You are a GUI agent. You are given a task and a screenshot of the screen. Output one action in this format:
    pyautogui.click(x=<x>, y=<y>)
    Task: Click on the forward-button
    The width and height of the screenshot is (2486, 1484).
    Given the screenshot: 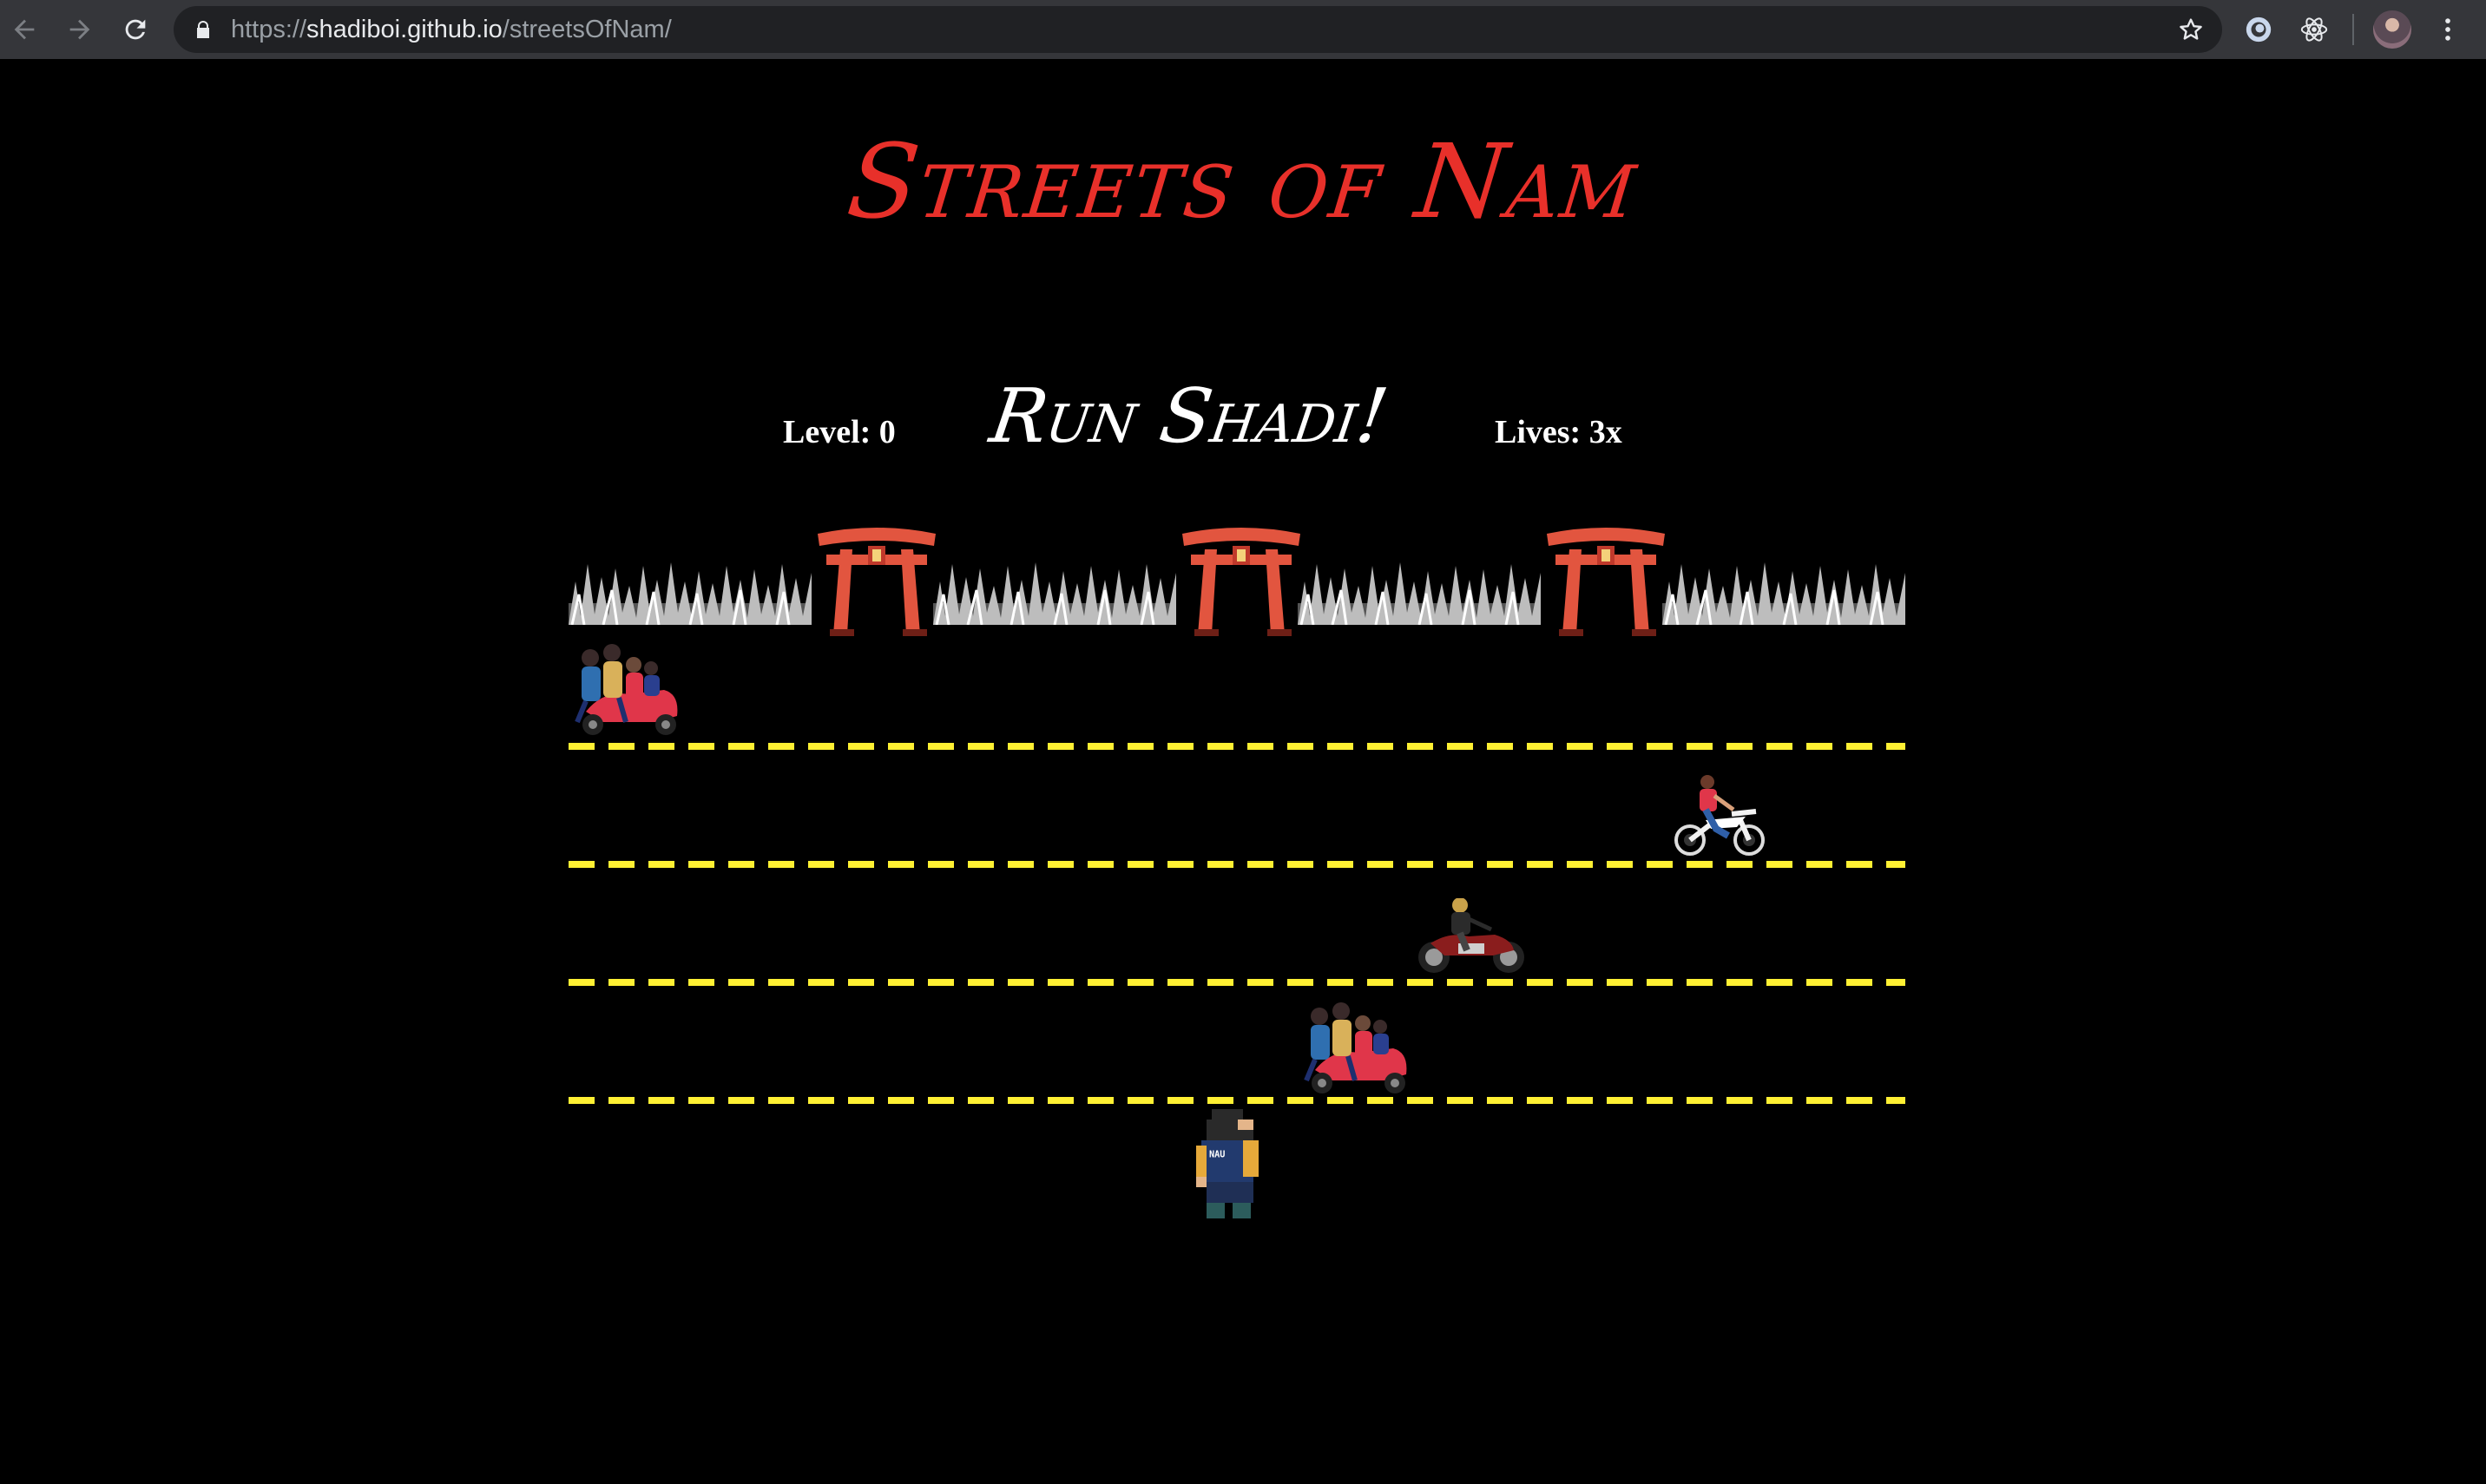 What is the action you would take?
    pyautogui.click(x=79, y=30)
    